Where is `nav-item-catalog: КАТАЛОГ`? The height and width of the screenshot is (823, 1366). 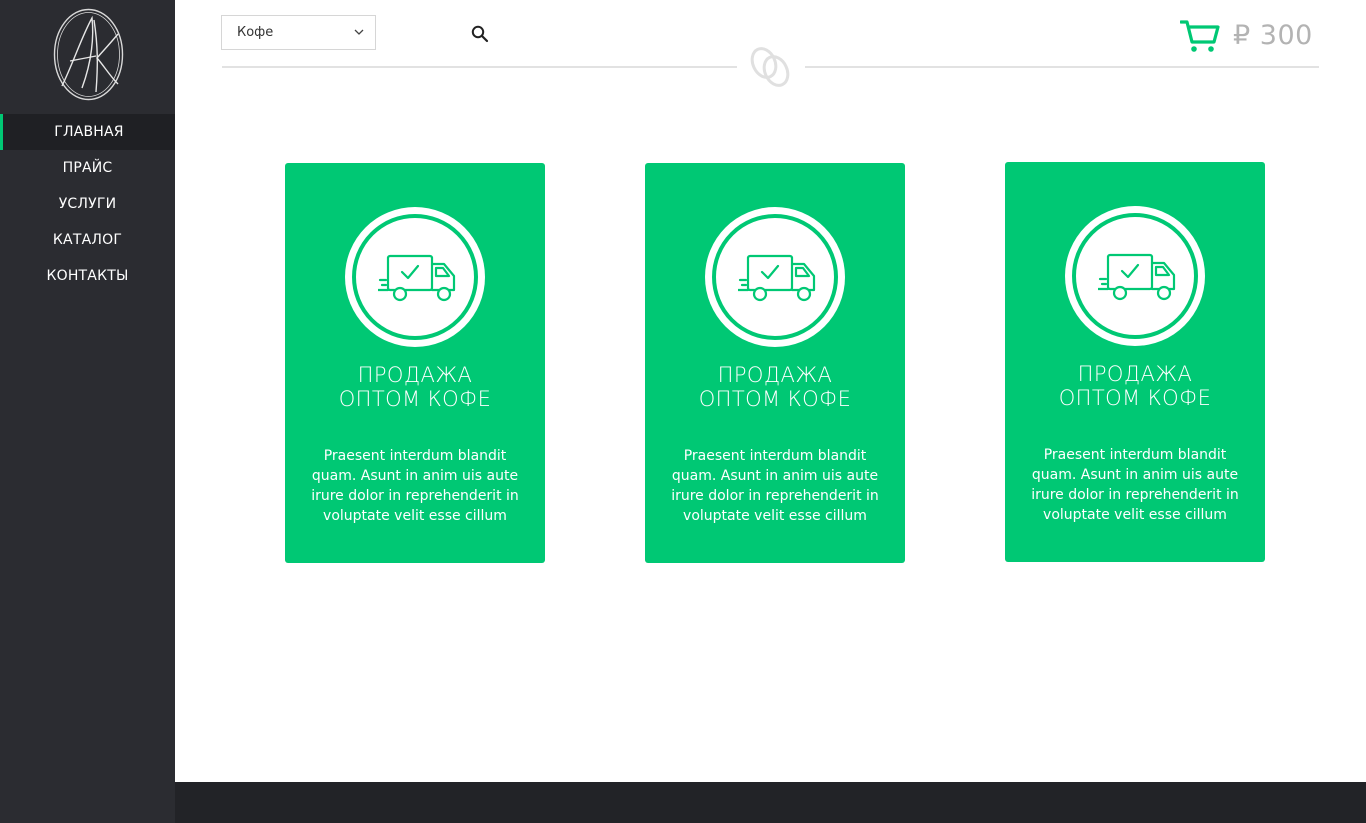 nav-item-catalog: КАТАЛОГ is located at coordinates (87, 240).